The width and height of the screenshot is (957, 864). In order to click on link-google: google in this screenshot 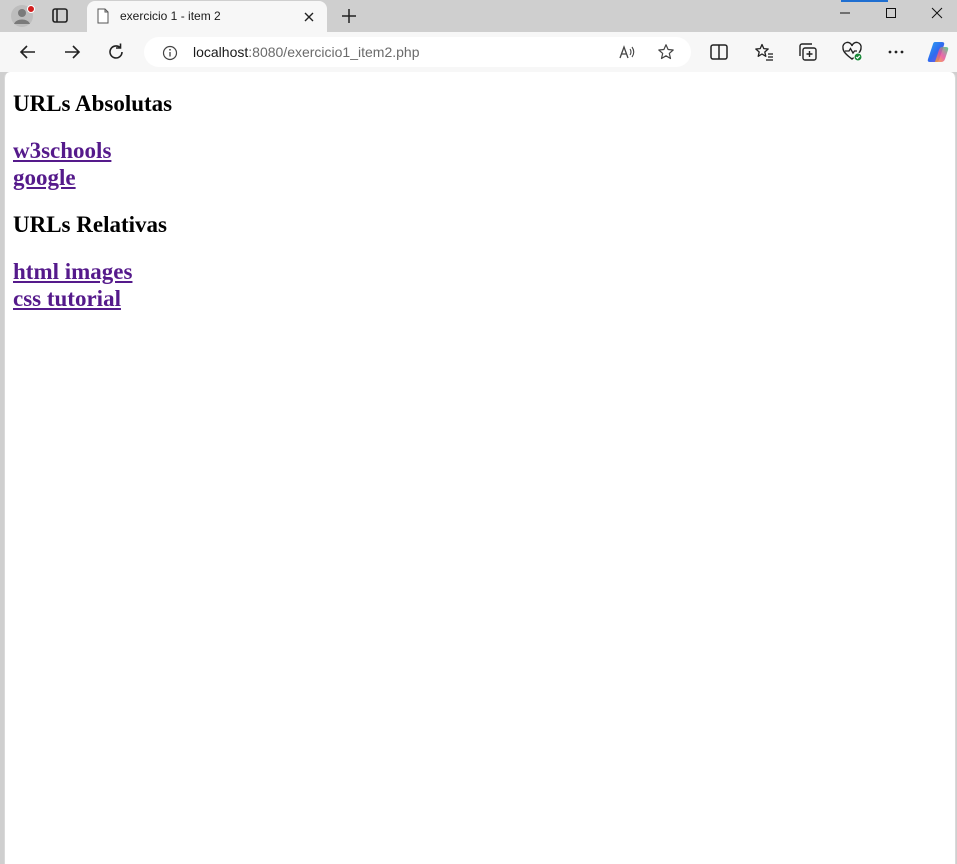, I will do `click(44, 178)`.